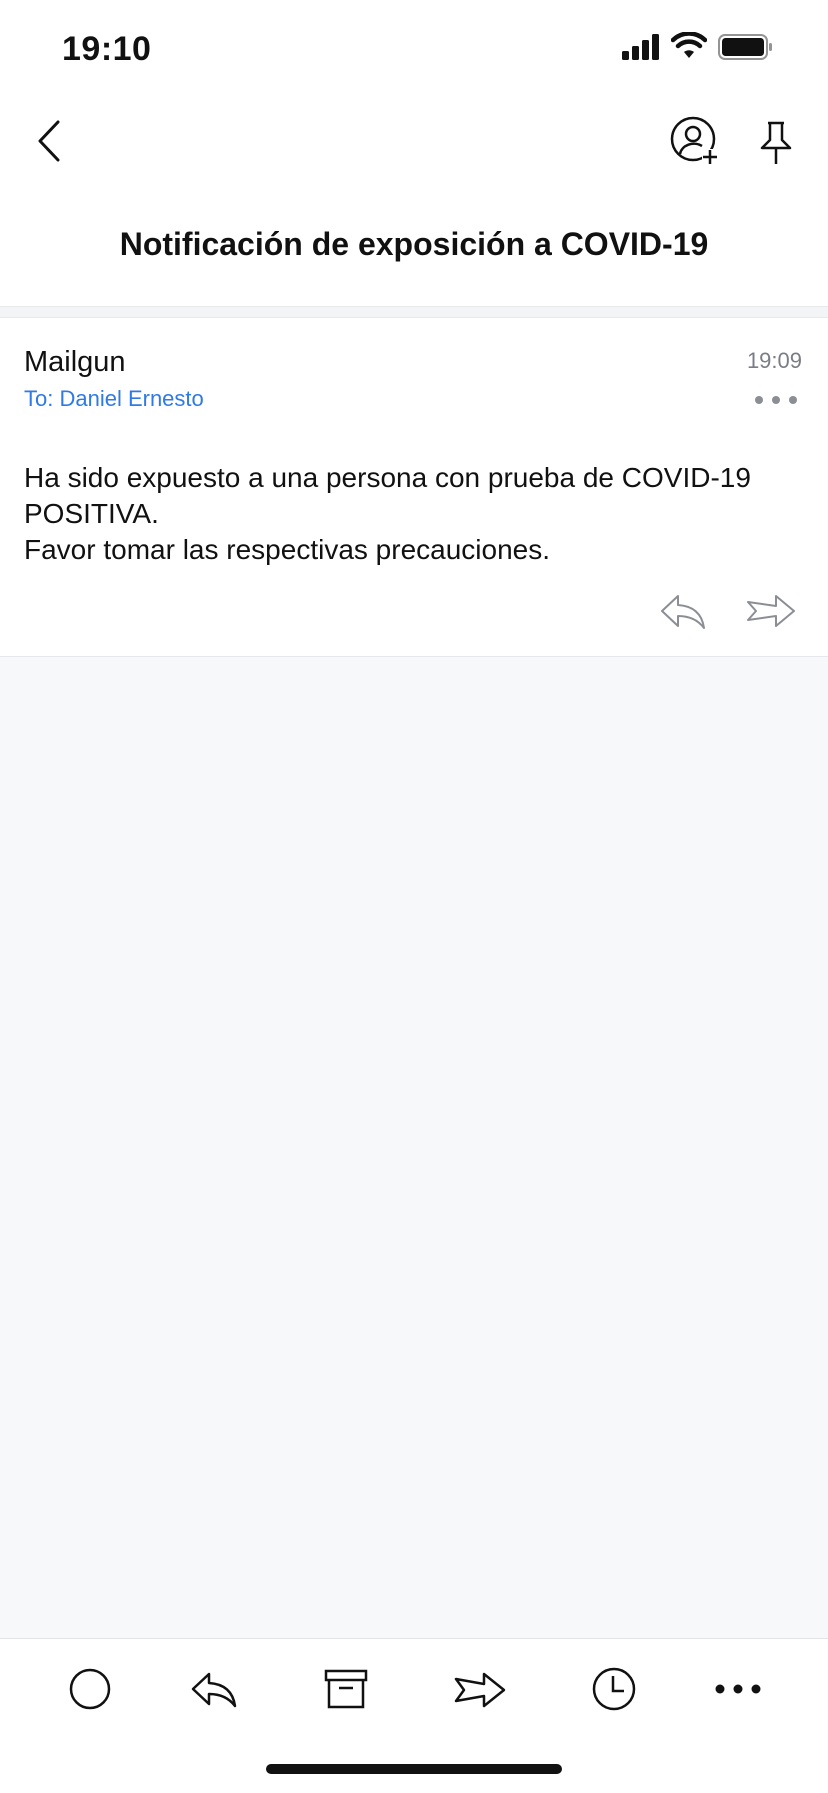  I want to click on add-contact-button, so click(695, 141).